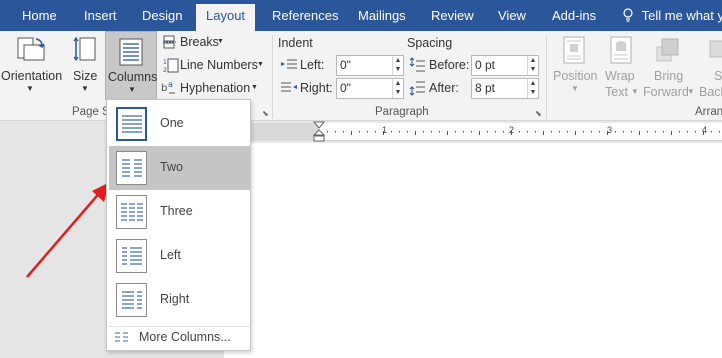 The width and height of the screenshot is (722, 358). Describe the element at coordinates (708, 112) in the screenshot. I see `arrange-group-label: Arran` at that location.